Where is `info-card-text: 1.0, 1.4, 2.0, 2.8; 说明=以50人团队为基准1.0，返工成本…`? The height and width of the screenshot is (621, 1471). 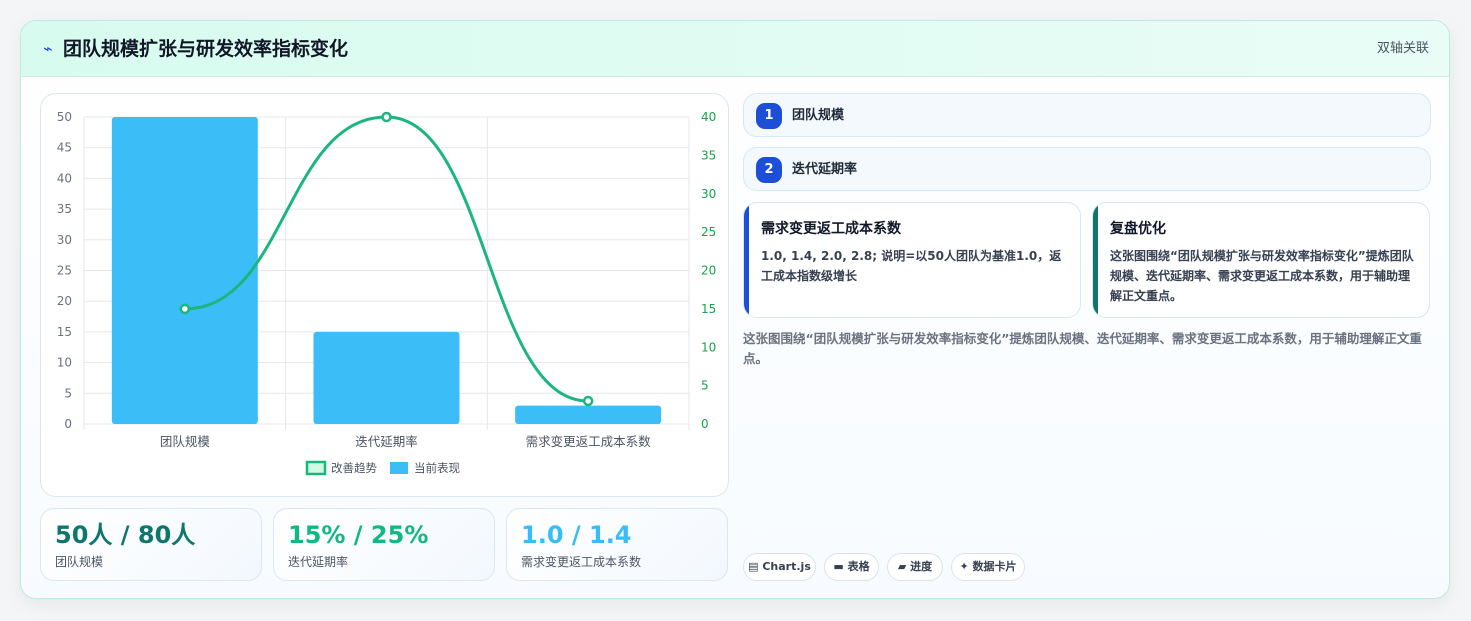
info-card-text: 1.0, 1.4, 2.0, 2.8; 说明=以50人团队为基准1.0，返工成本… is located at coordinates (911, 266).